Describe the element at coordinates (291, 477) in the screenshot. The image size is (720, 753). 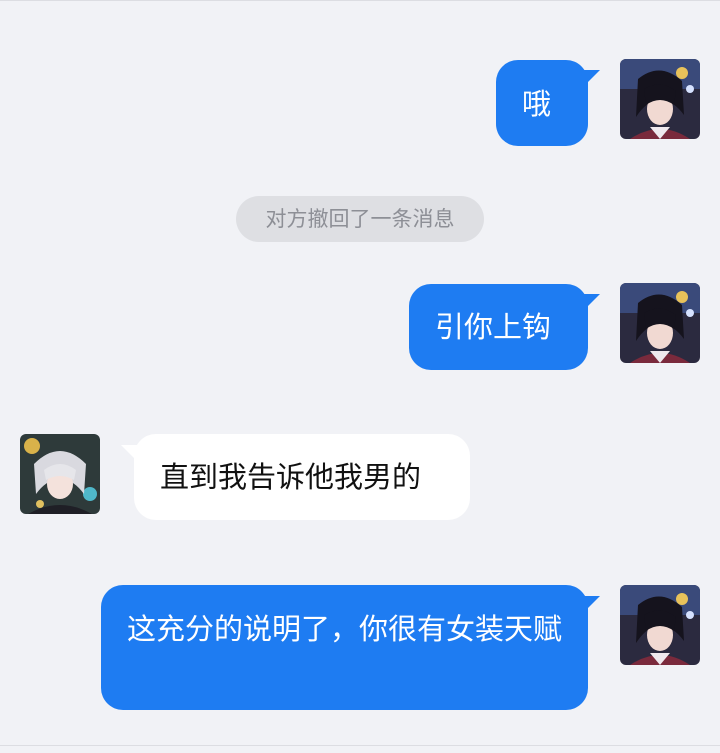
I see `message-text: 直到我告诉他我男的` at that location.